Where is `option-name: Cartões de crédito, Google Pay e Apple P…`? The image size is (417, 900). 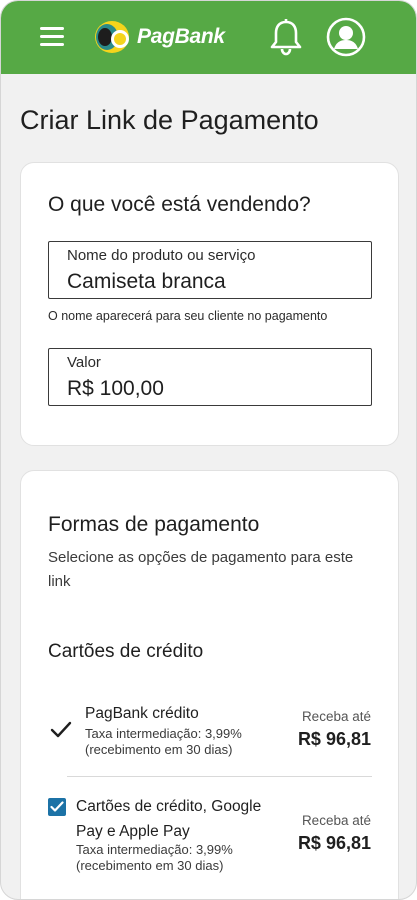
option-name: Cartões de crédito, Google Pay e Apple P… is located at coordinates (169, 819).